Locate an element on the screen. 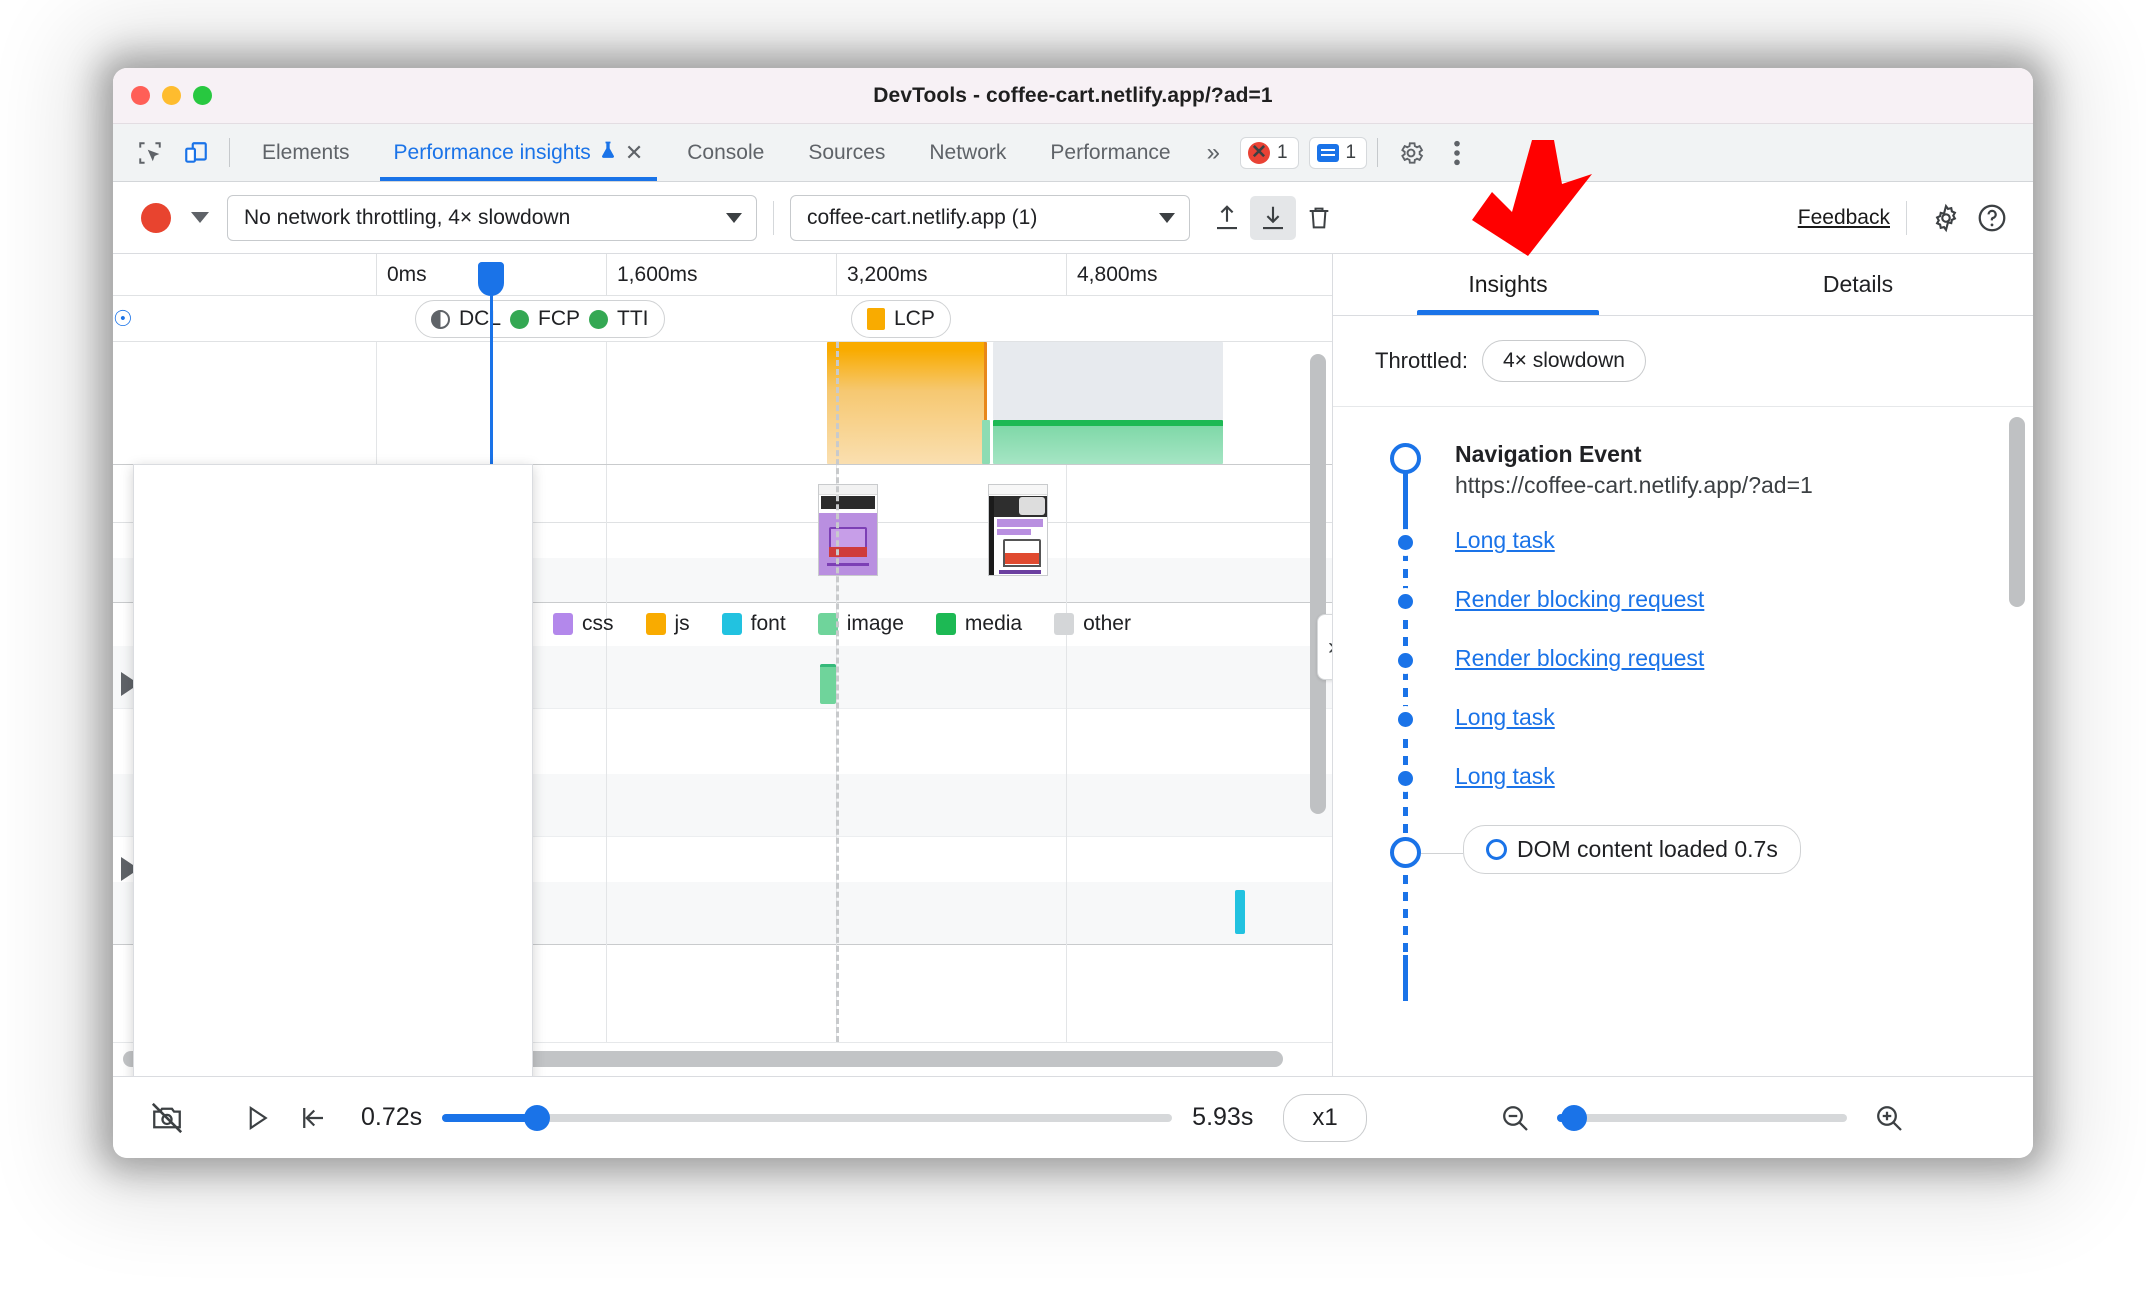  tab-label: Elements is located at coordinates (306, 152).